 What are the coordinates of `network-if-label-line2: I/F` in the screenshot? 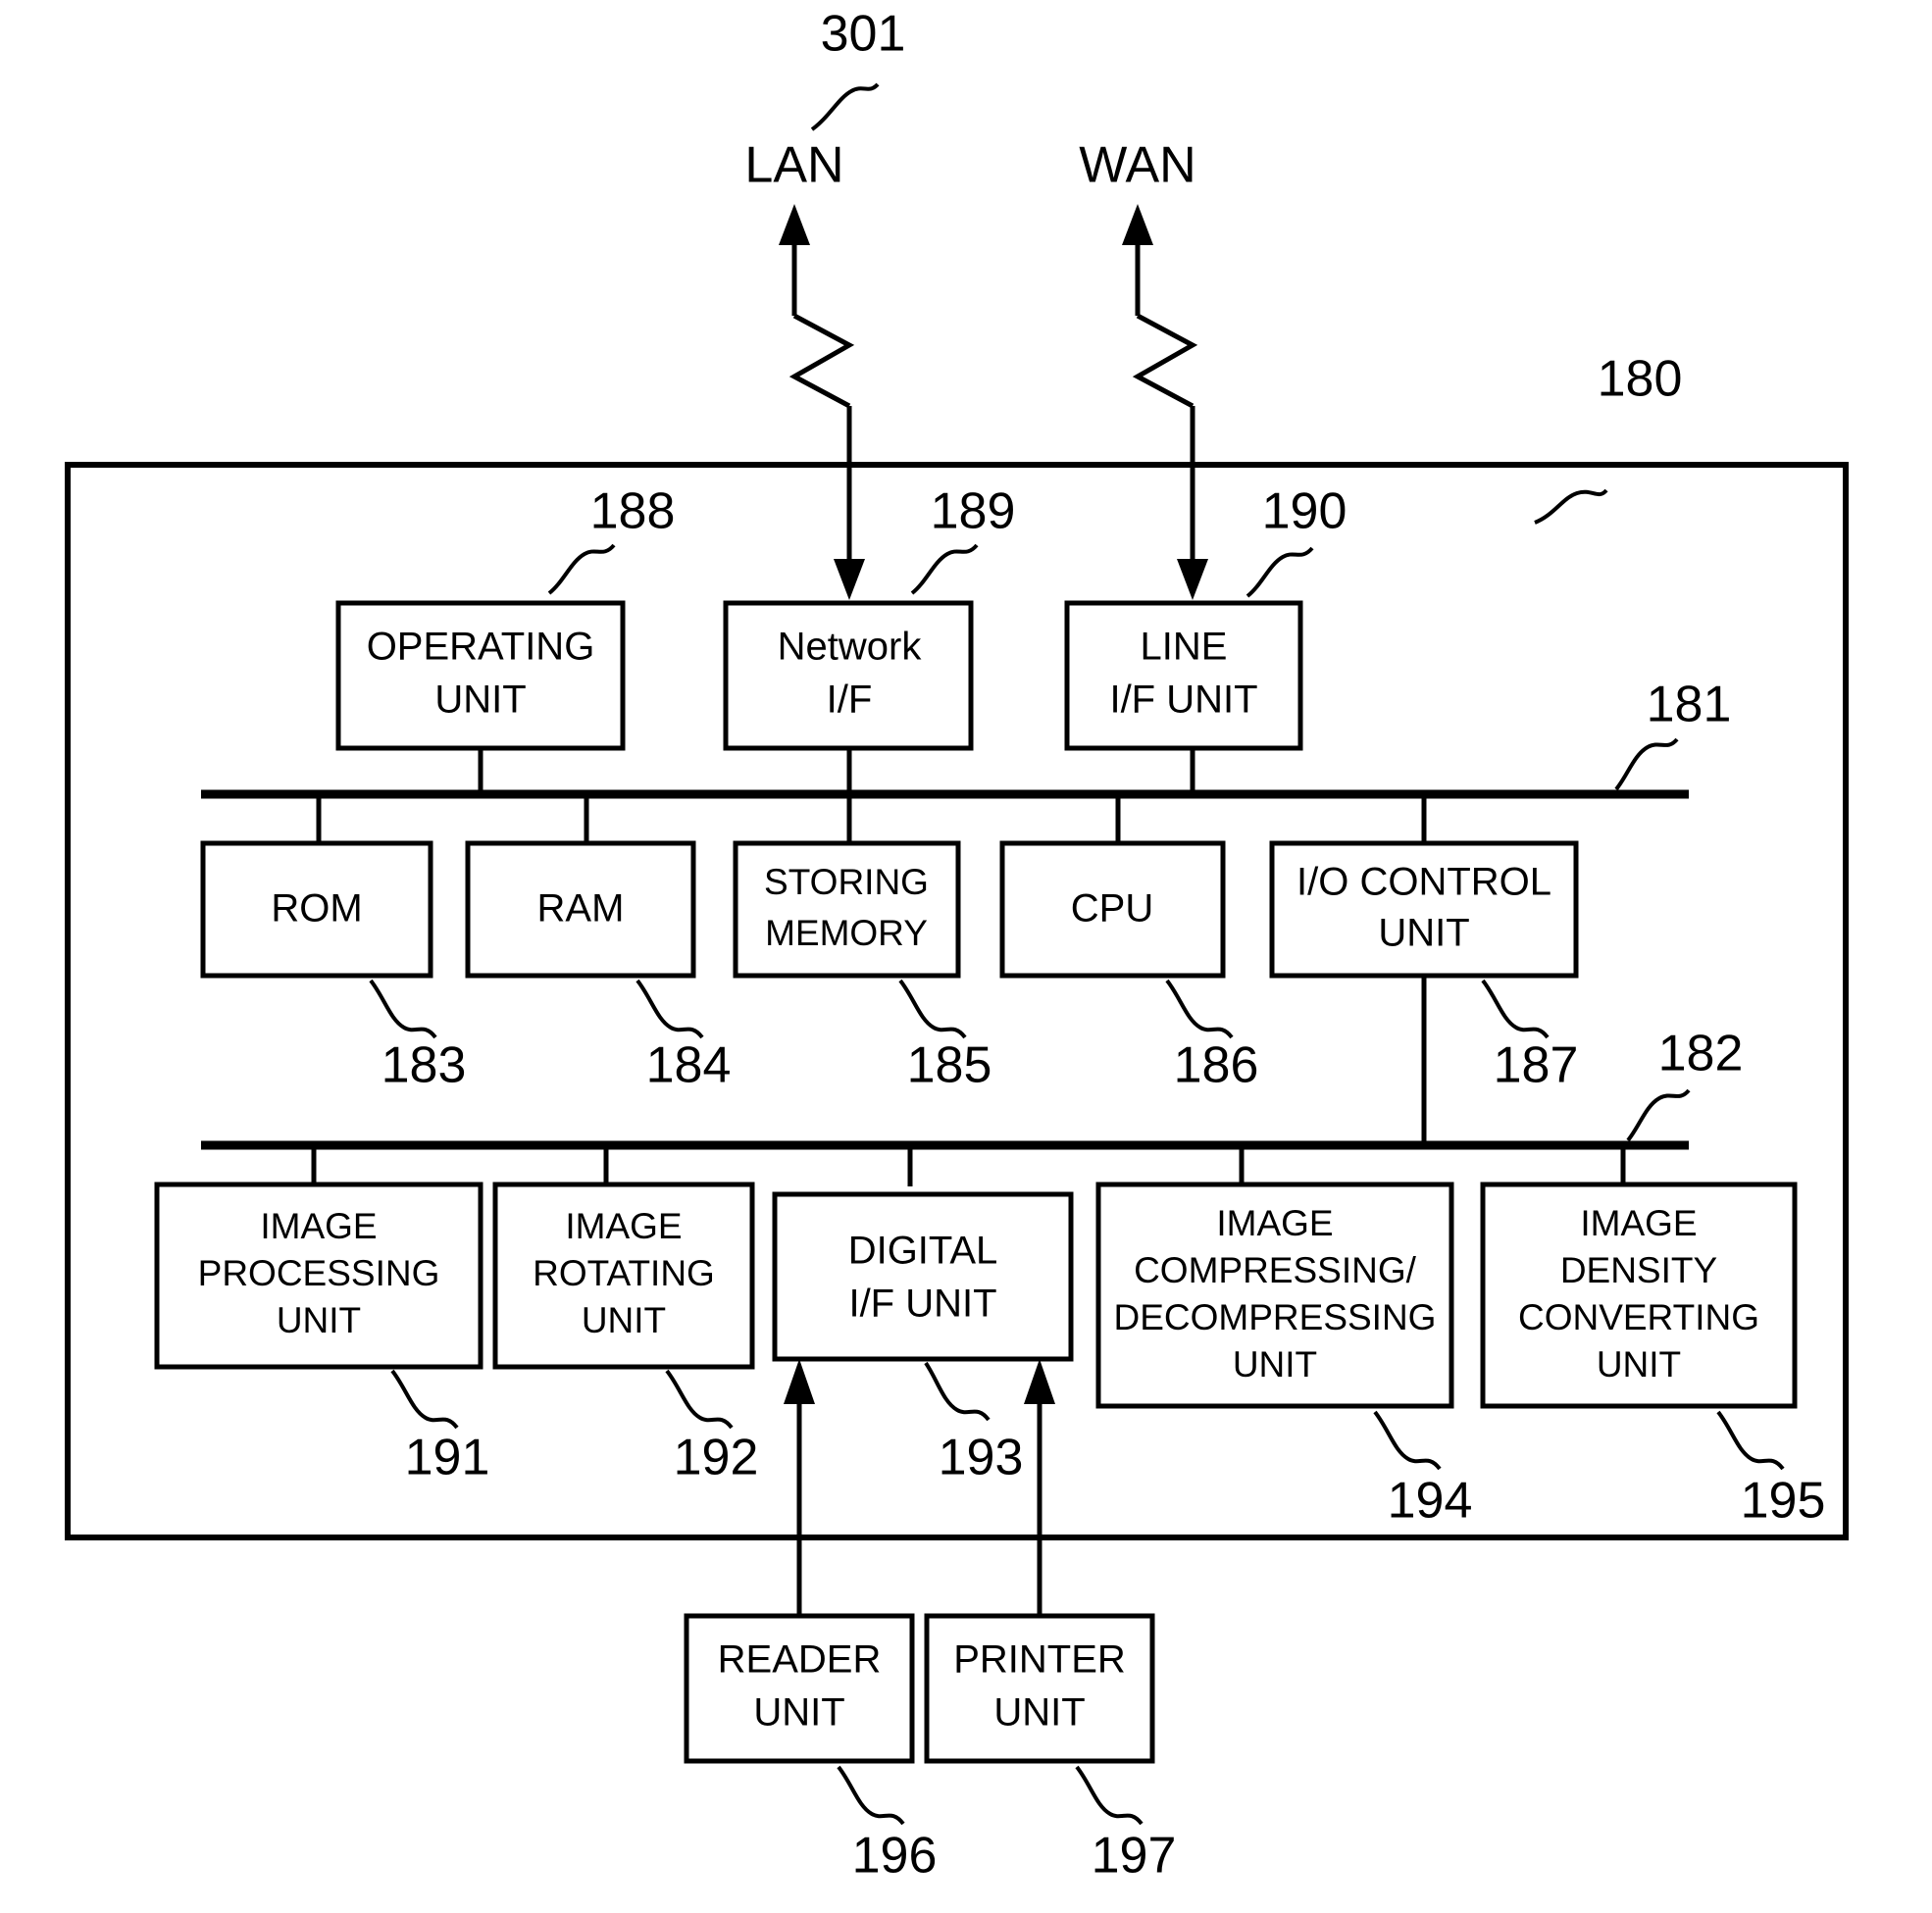 It's located at (850, 700).